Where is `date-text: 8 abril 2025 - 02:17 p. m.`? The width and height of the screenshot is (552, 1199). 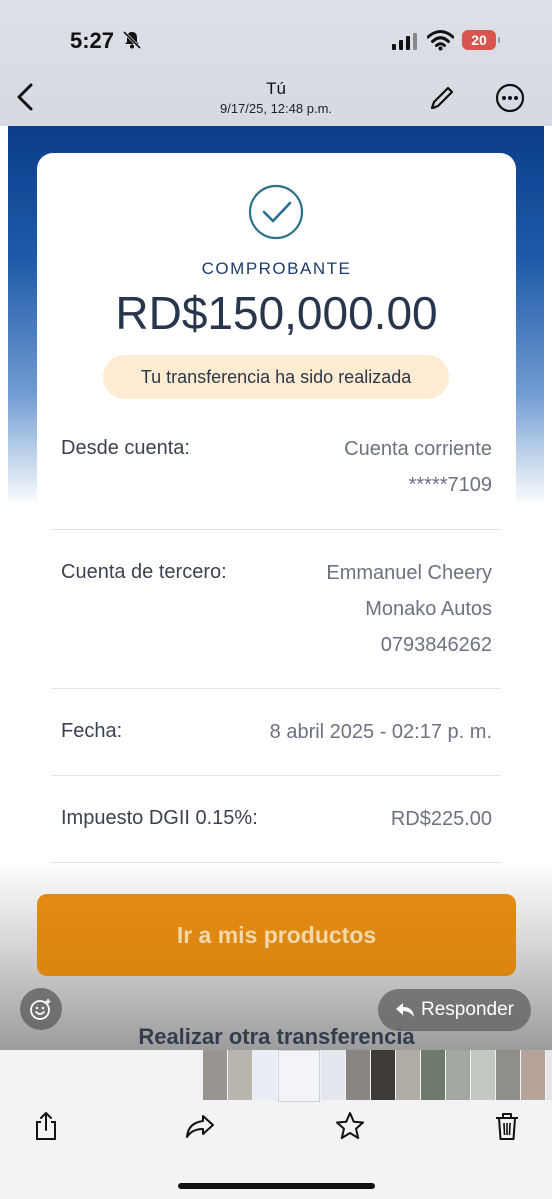
date-text: 8 abril 2025 - 02:17 p. m. is located at coordinates (380, 732).